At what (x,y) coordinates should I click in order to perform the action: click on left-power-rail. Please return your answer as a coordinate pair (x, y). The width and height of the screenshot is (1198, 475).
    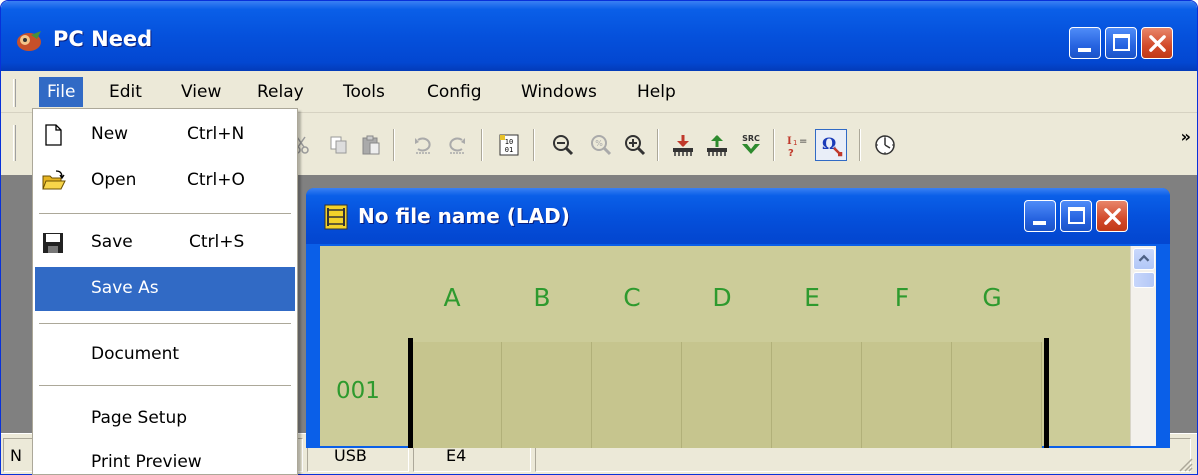
    Looking at the image, I should click on (410, 393).